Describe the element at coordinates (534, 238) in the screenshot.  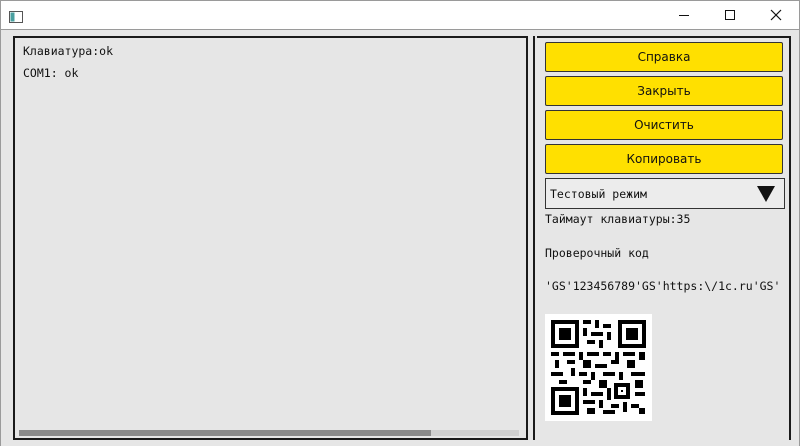
I see `panel-divider` at that location.